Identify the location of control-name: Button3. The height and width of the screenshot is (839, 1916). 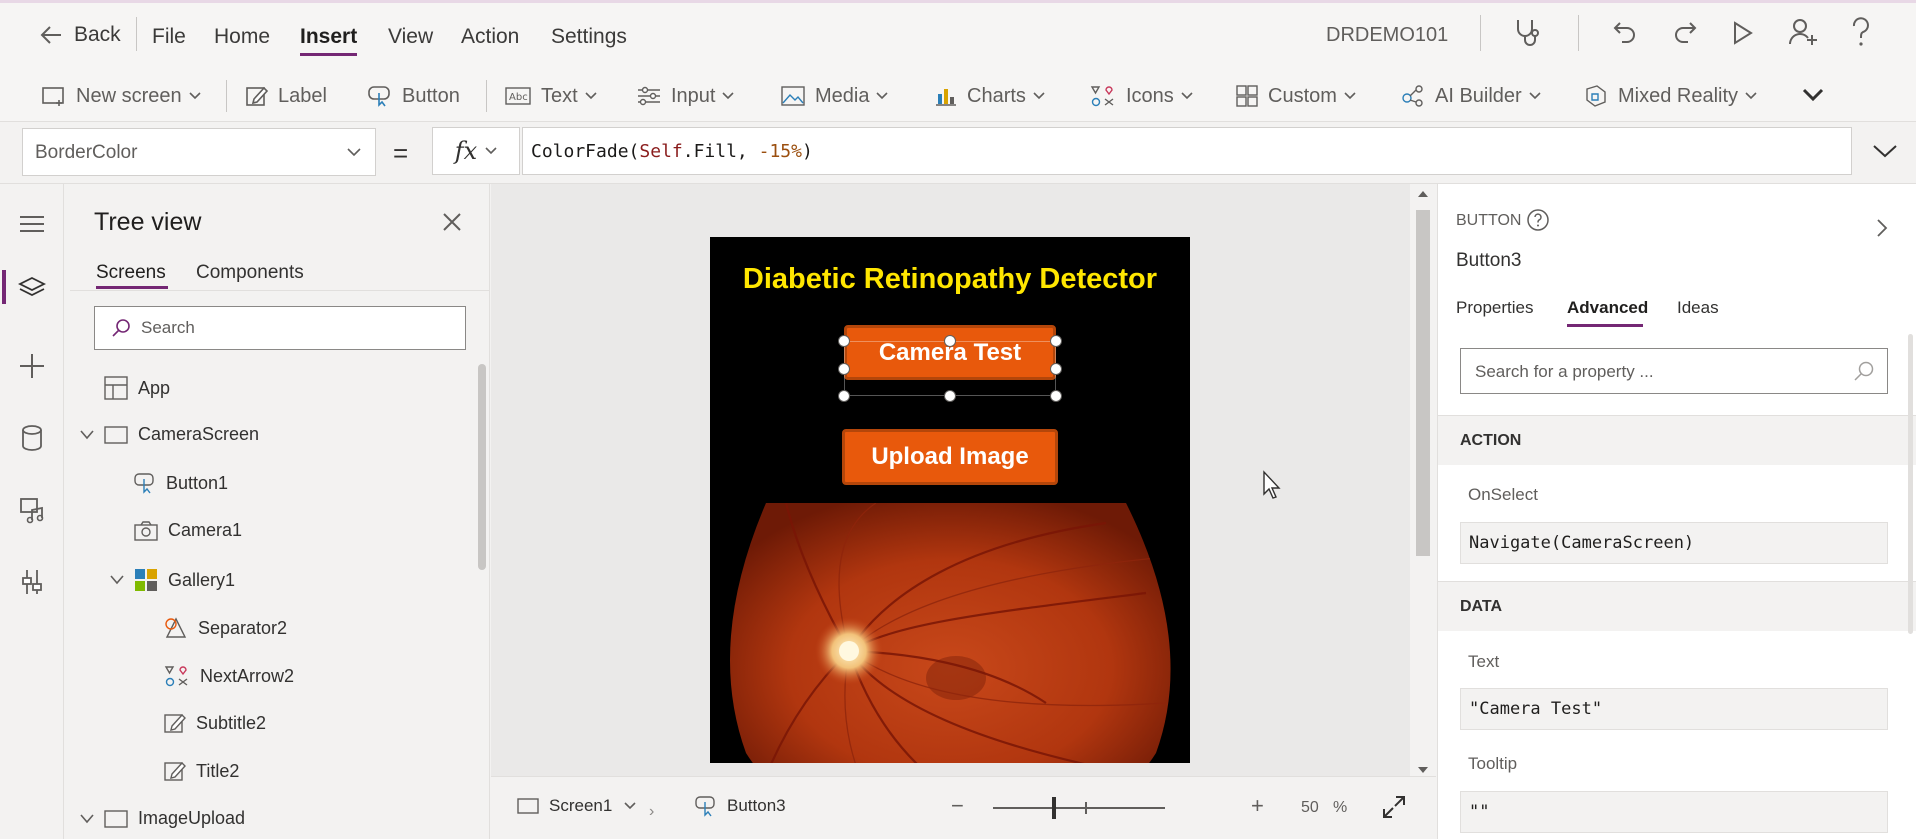
(1489, 261).